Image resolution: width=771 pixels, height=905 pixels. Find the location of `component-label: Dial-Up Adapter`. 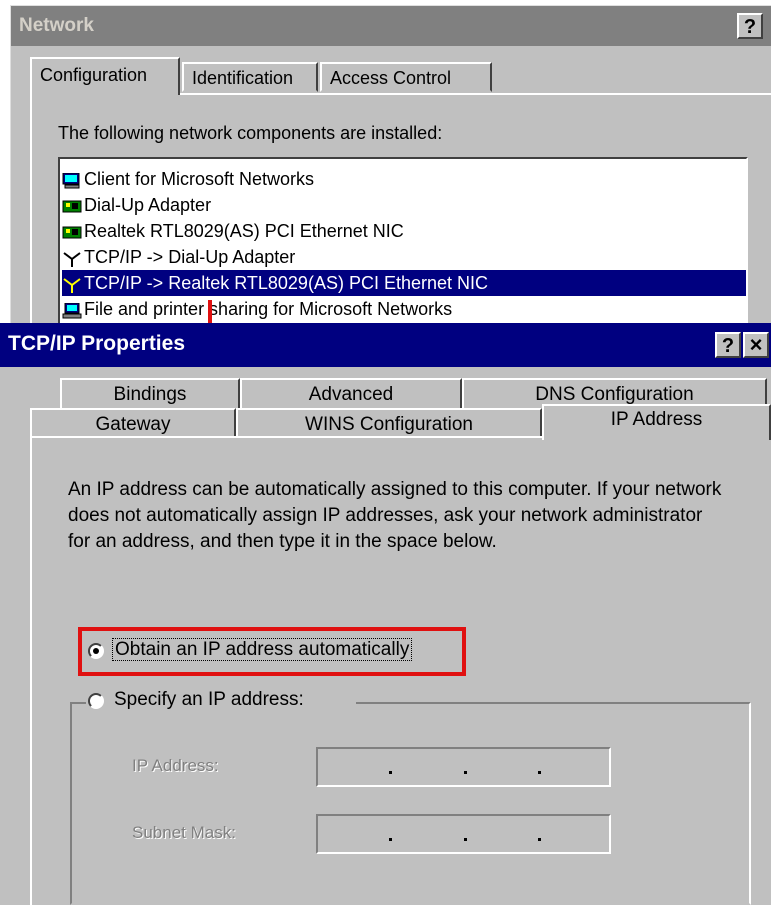

component-label: Dial-Up Adapter is located at coordinates (148, 205).